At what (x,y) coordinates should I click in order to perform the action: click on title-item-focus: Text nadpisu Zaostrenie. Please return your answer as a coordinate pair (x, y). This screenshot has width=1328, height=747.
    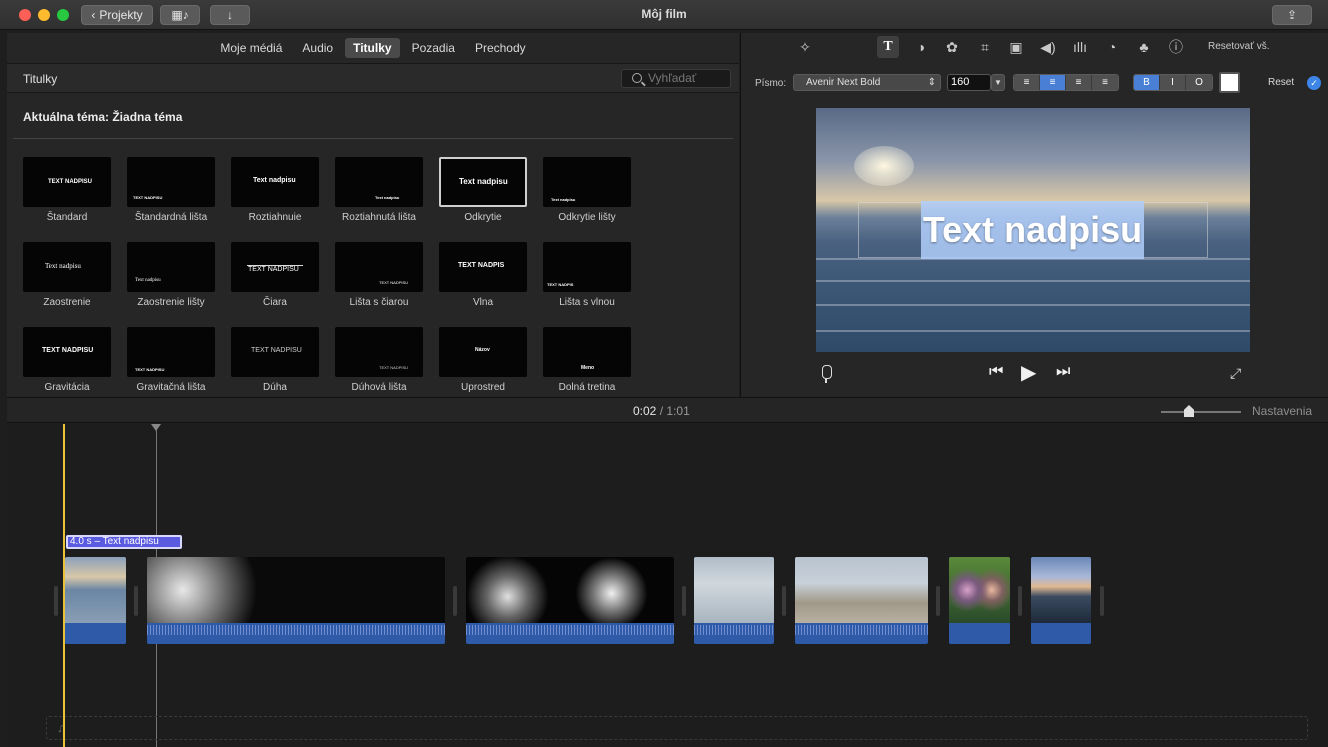
    Looking at the image, I should click on (67, 275).